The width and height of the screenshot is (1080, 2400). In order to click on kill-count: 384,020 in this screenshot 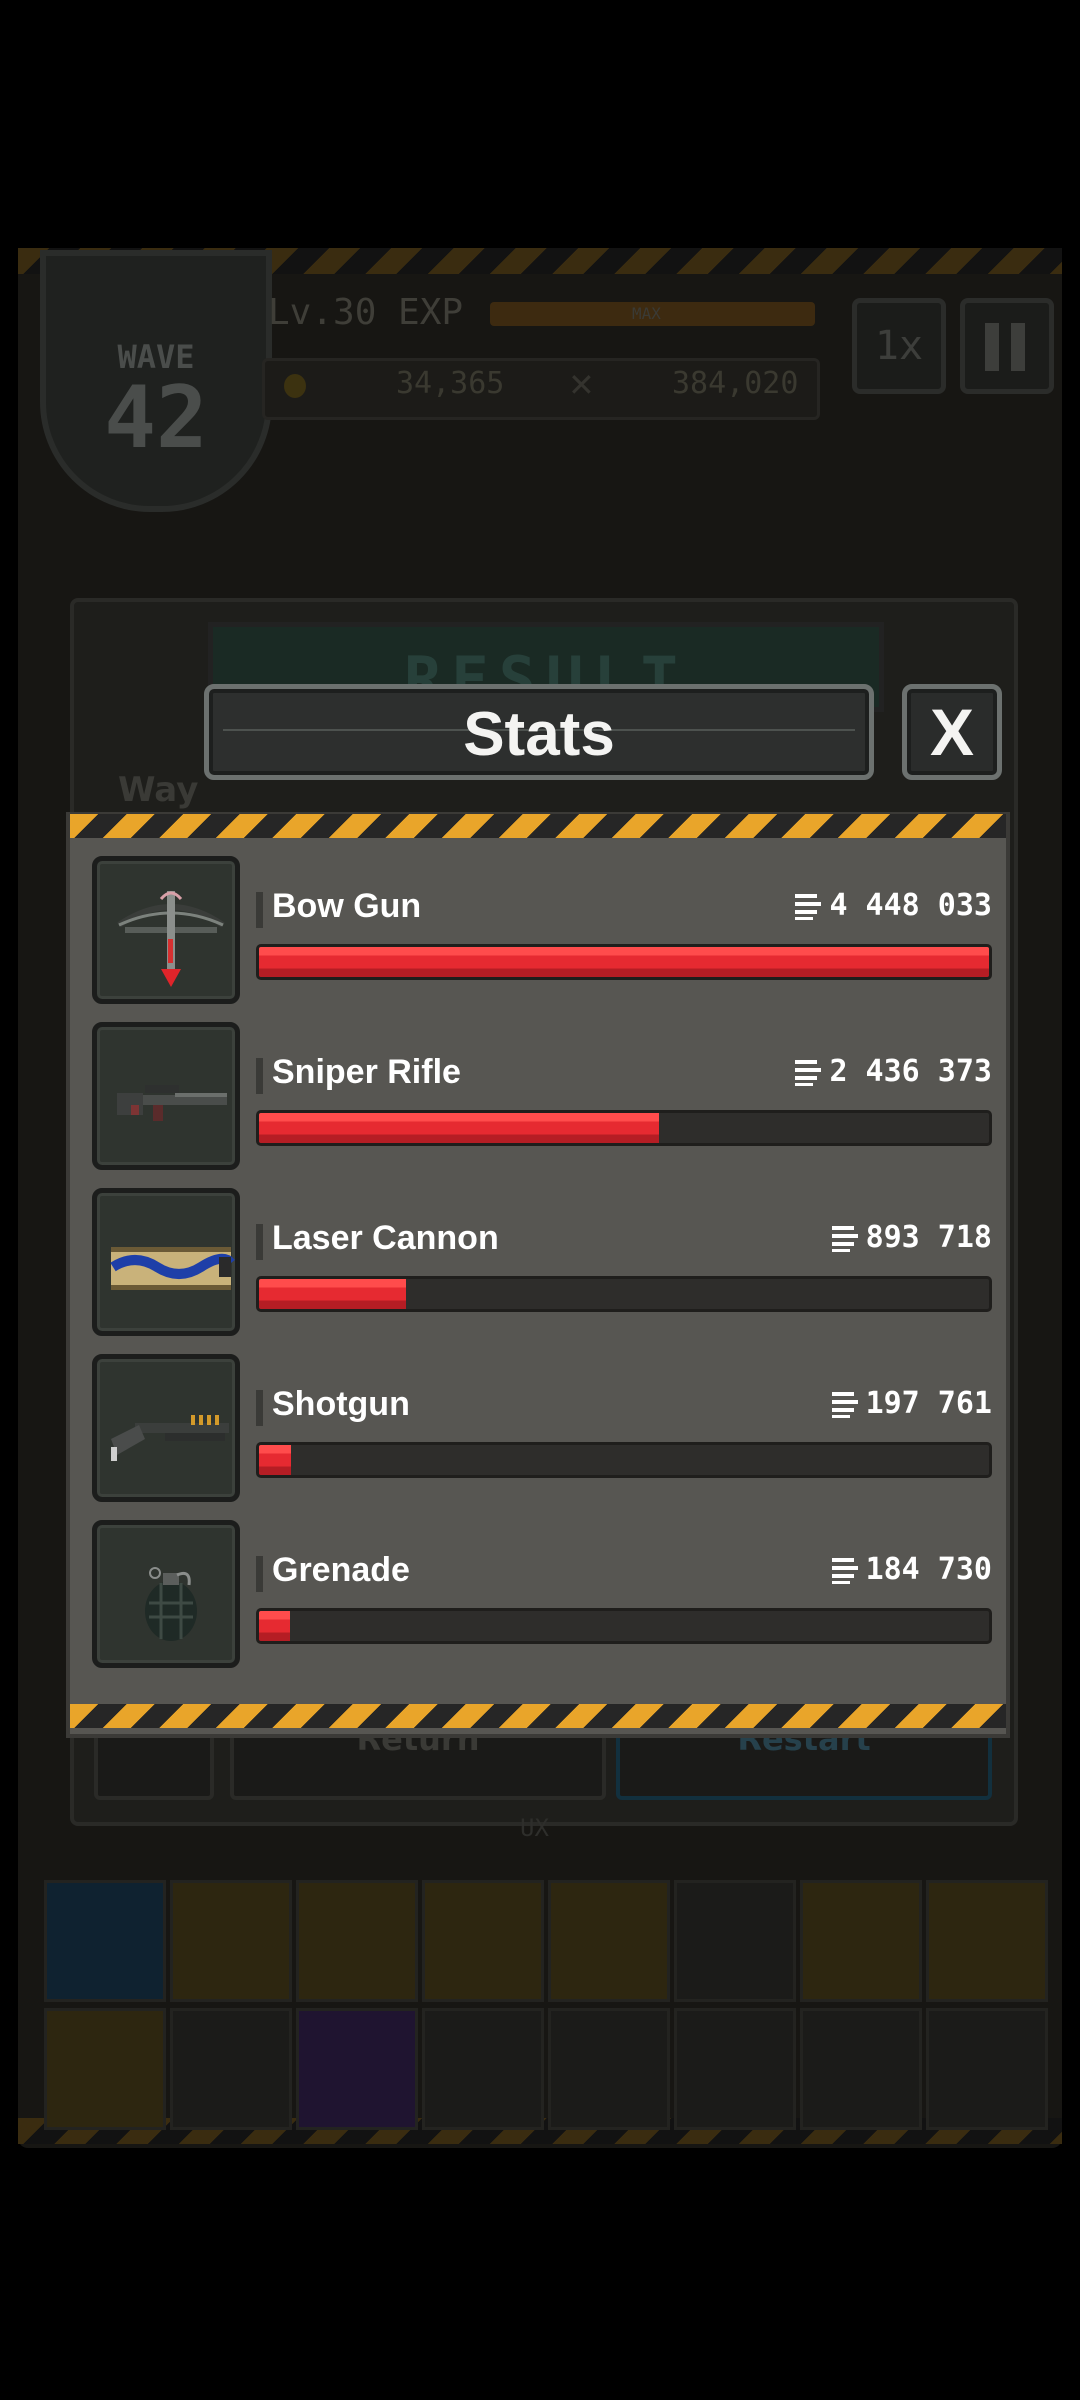, I will do `click(735, 383)`.